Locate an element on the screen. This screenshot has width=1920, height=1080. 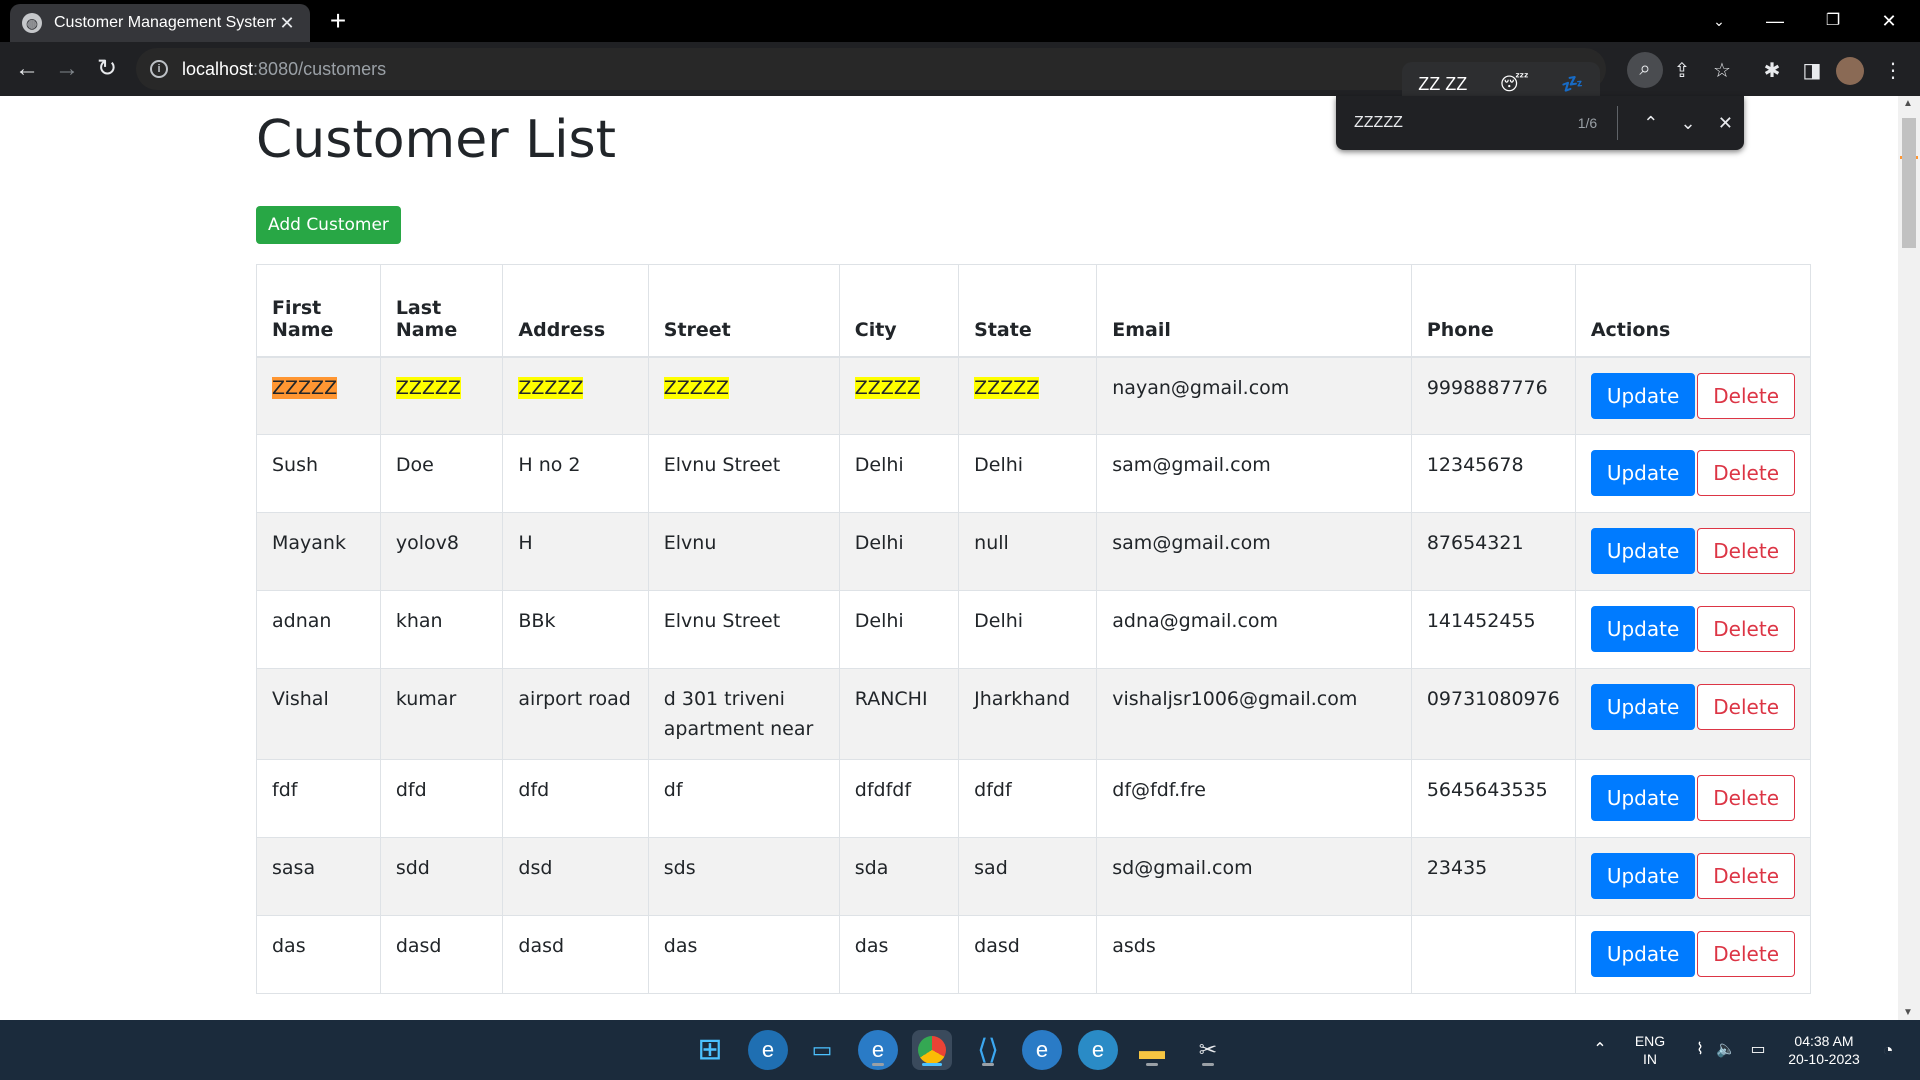
cell-value: asds is located at coordinates (1134, 946).